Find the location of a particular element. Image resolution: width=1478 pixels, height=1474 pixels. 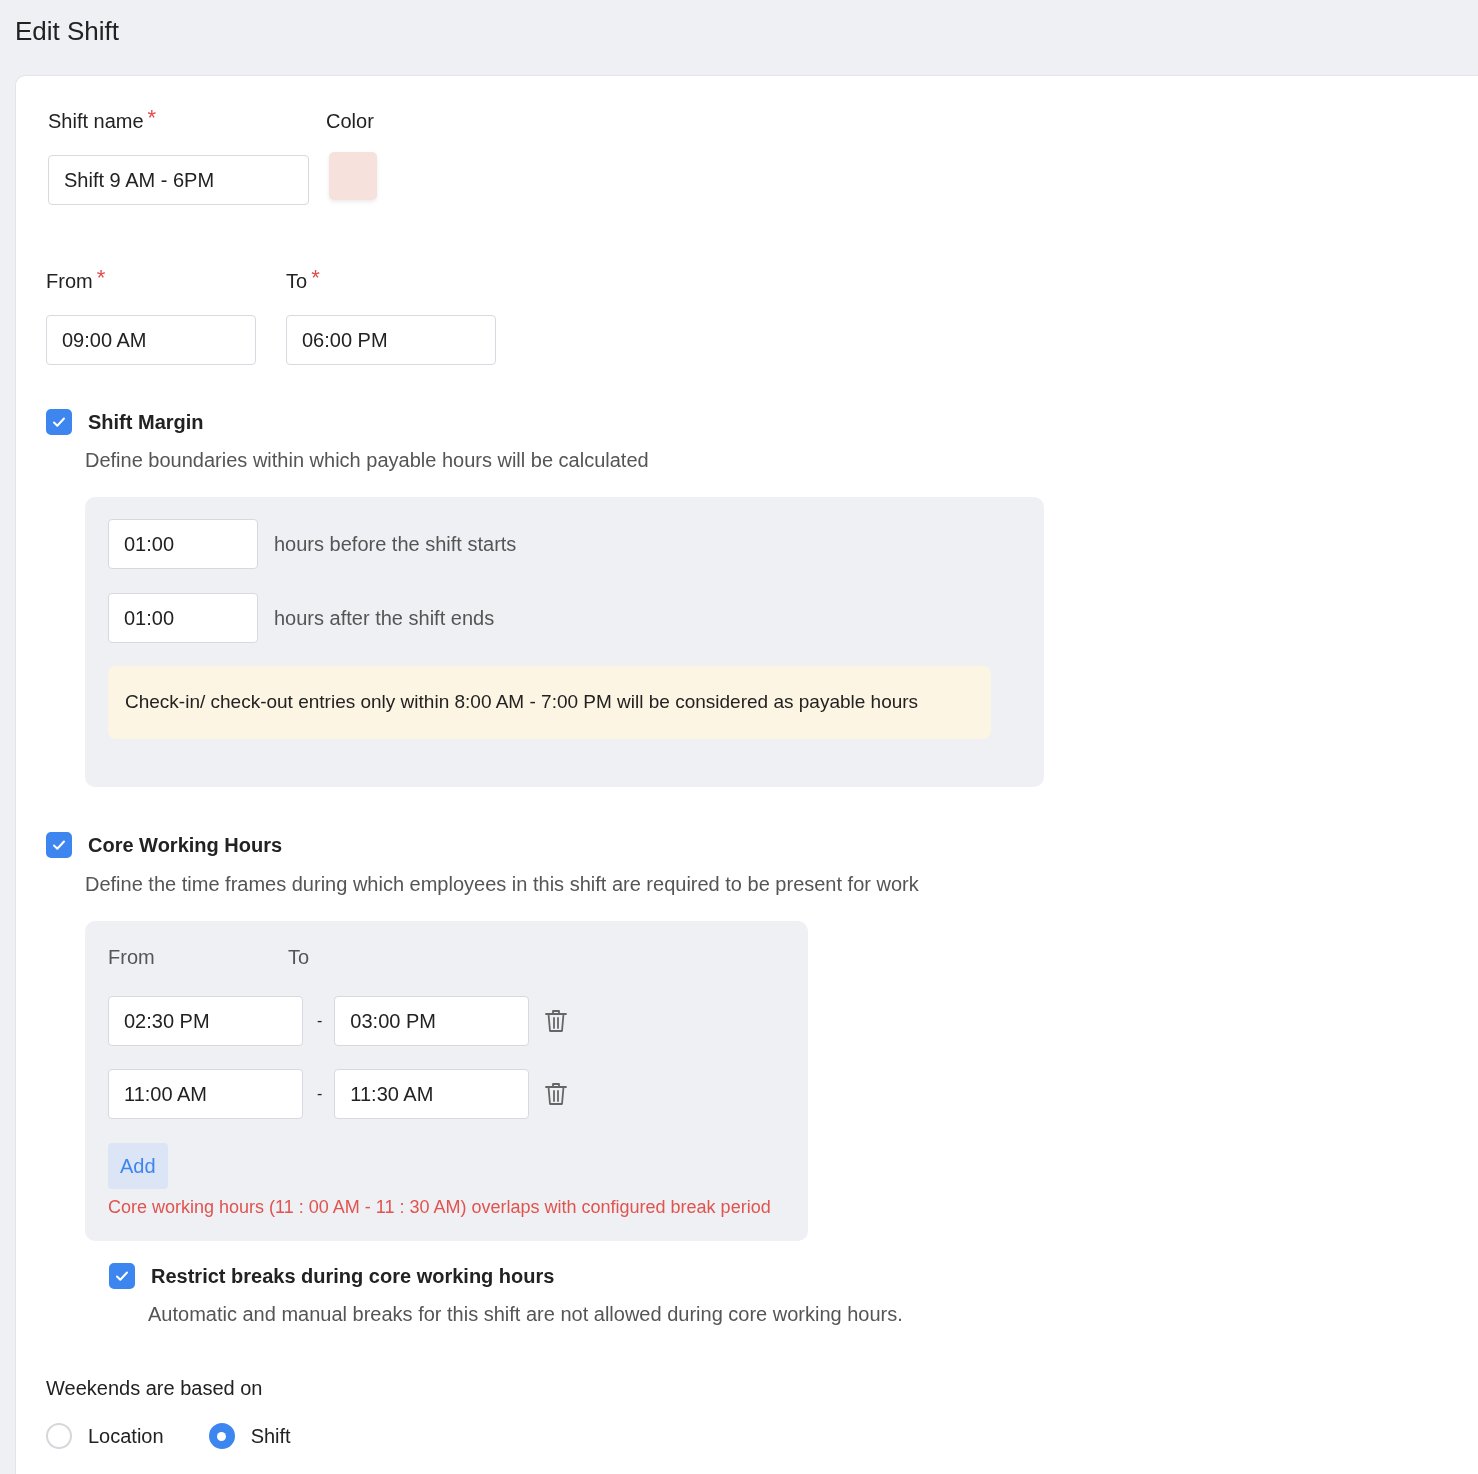

payable-hours-notice: Check-in/ check-out entries only within 8:00 AM - 7:00 PM will be considered as payable hours is located at coordinates (549, 702).